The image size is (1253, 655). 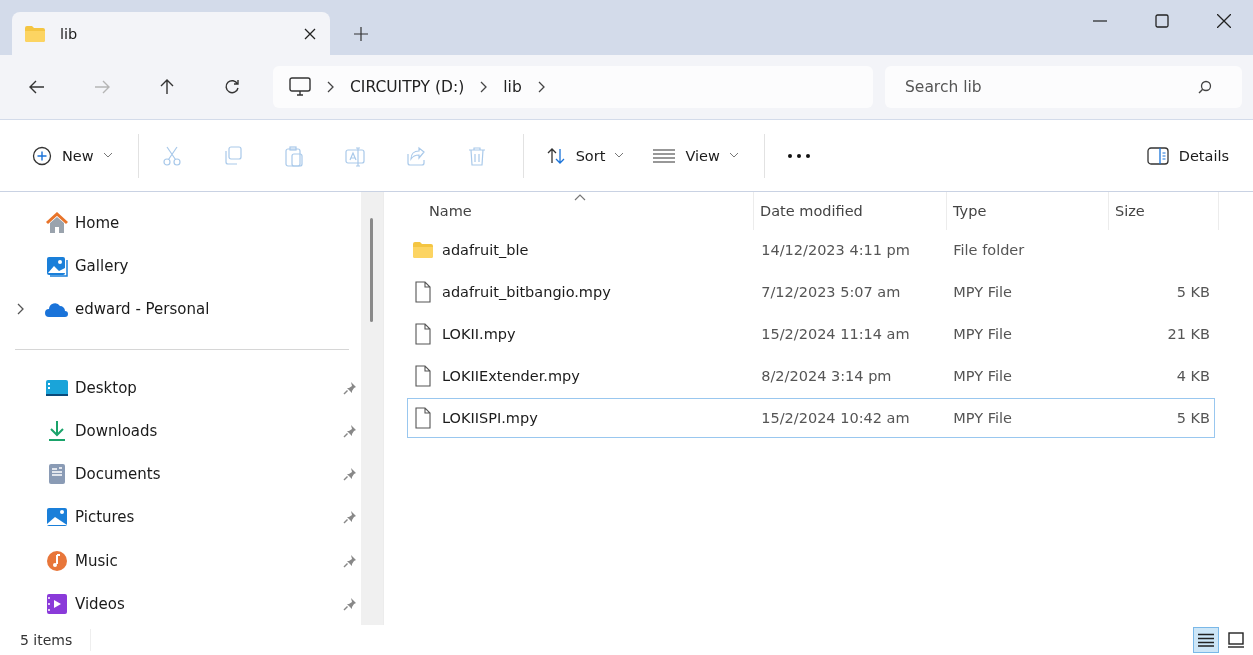 What do you see at coordinates (407, 87) in the screenshot?
I see `breadcrumb: CIRCUITPY (D:)` at bounding box center [407, 87].